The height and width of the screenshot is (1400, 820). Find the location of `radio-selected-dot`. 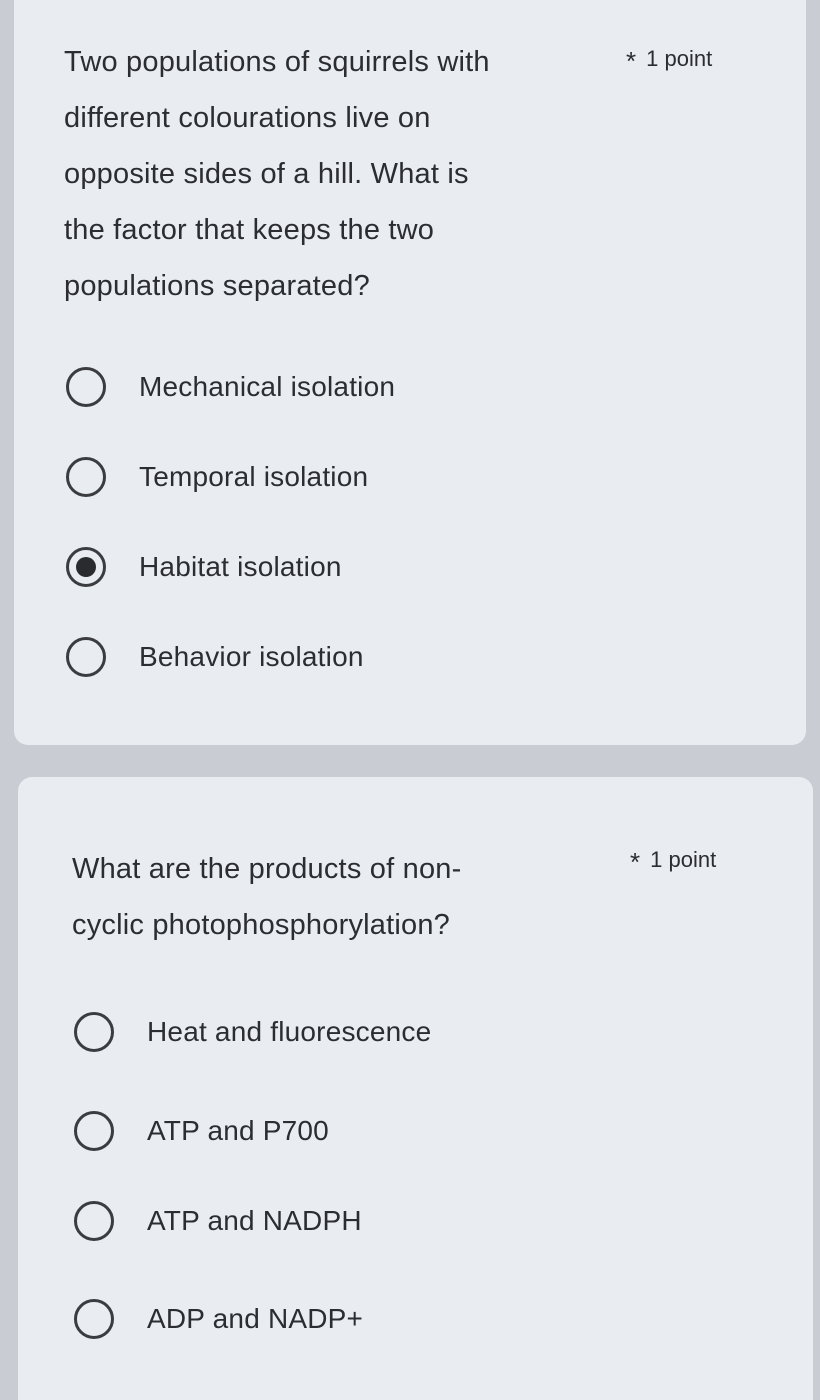

radio-selected-dot is located at coordinates (86, 567).